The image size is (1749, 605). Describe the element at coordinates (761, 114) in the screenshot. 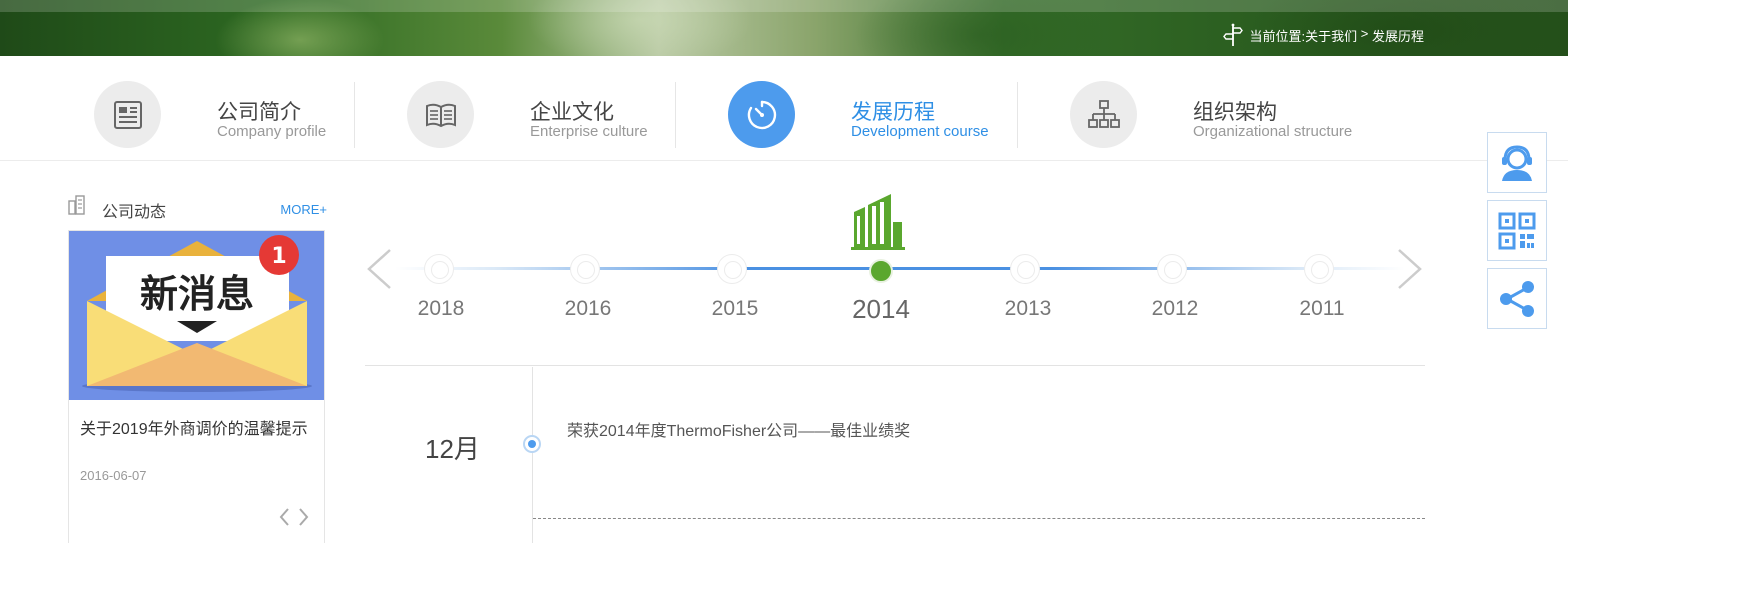

I see `clock-icon` at that location.